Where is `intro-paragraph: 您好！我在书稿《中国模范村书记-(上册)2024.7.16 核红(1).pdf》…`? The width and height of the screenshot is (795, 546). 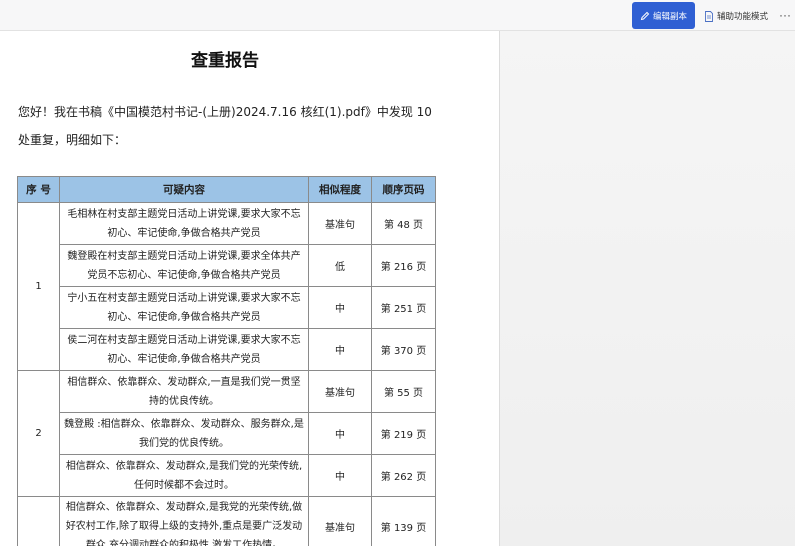
intro-paragraph: 您好！我在书稿《中国模范村书记-(上册)2024.7.16 核红(1).pdf》… is located at coordinates (225, 126).